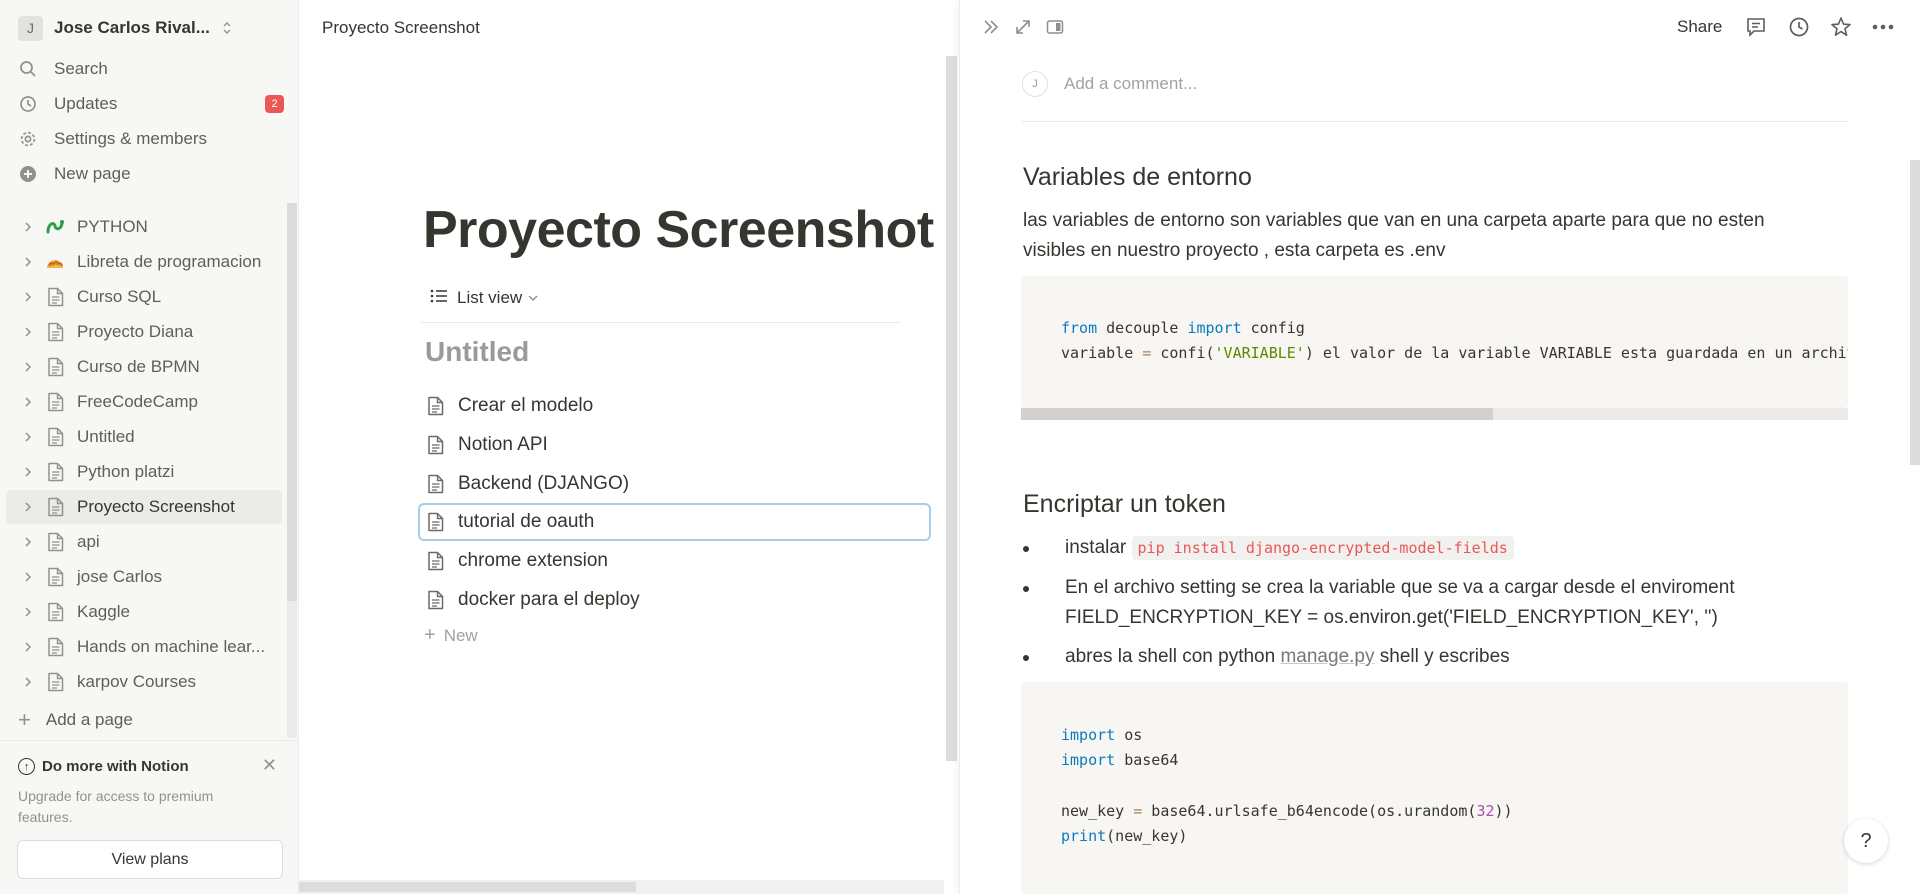 Image resolution: width=1920 pixels, height=894 pixels. Describe the element at coordinates (30, 28) in the screenshot. I see `workspace-avatar: J` at that location.